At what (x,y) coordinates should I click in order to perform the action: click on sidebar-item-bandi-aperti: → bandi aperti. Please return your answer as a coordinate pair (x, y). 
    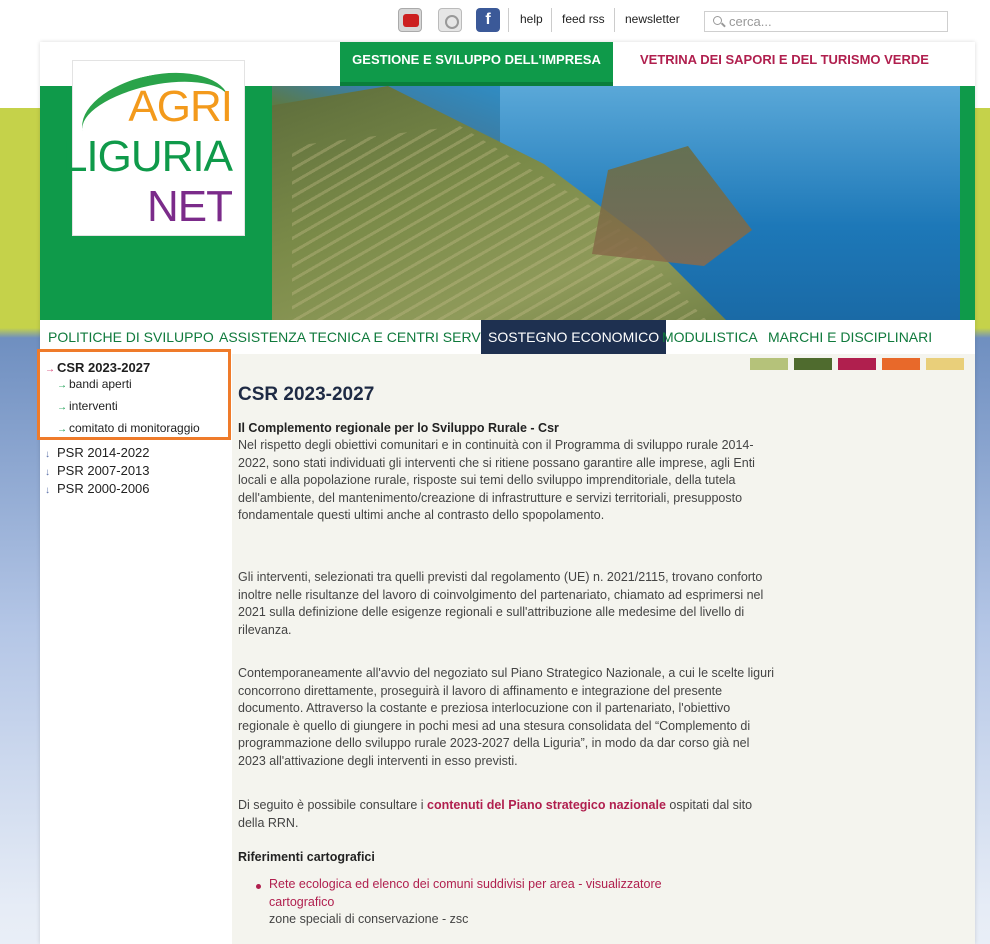
    Looking at the image, I should click on (94, 384).